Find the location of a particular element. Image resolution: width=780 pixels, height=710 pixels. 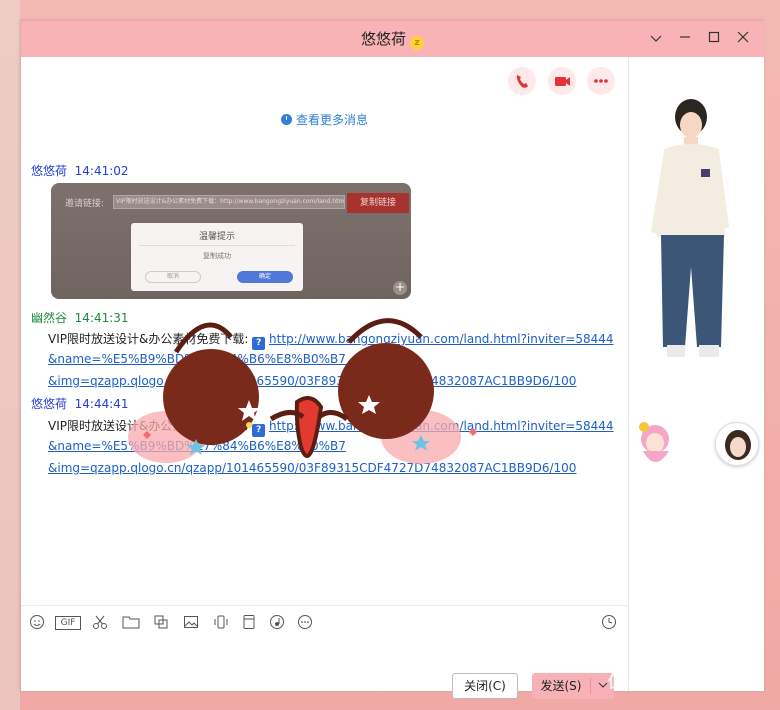

video-icon is located at coordinates (562, 81).